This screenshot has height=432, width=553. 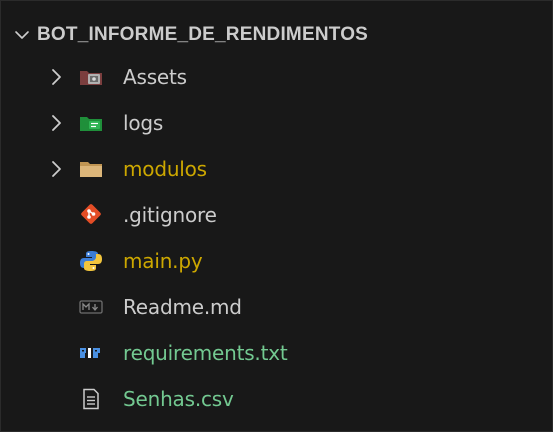 I want to click on tree-item-label: modulos, so click(x=165, y=169).